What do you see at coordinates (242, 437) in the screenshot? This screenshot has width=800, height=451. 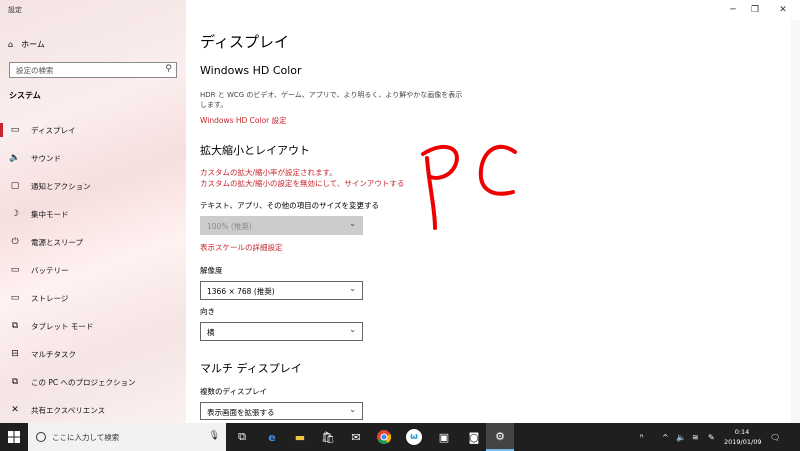 I see `task-view-icon: ⧉` at bounding box center [242, 437].